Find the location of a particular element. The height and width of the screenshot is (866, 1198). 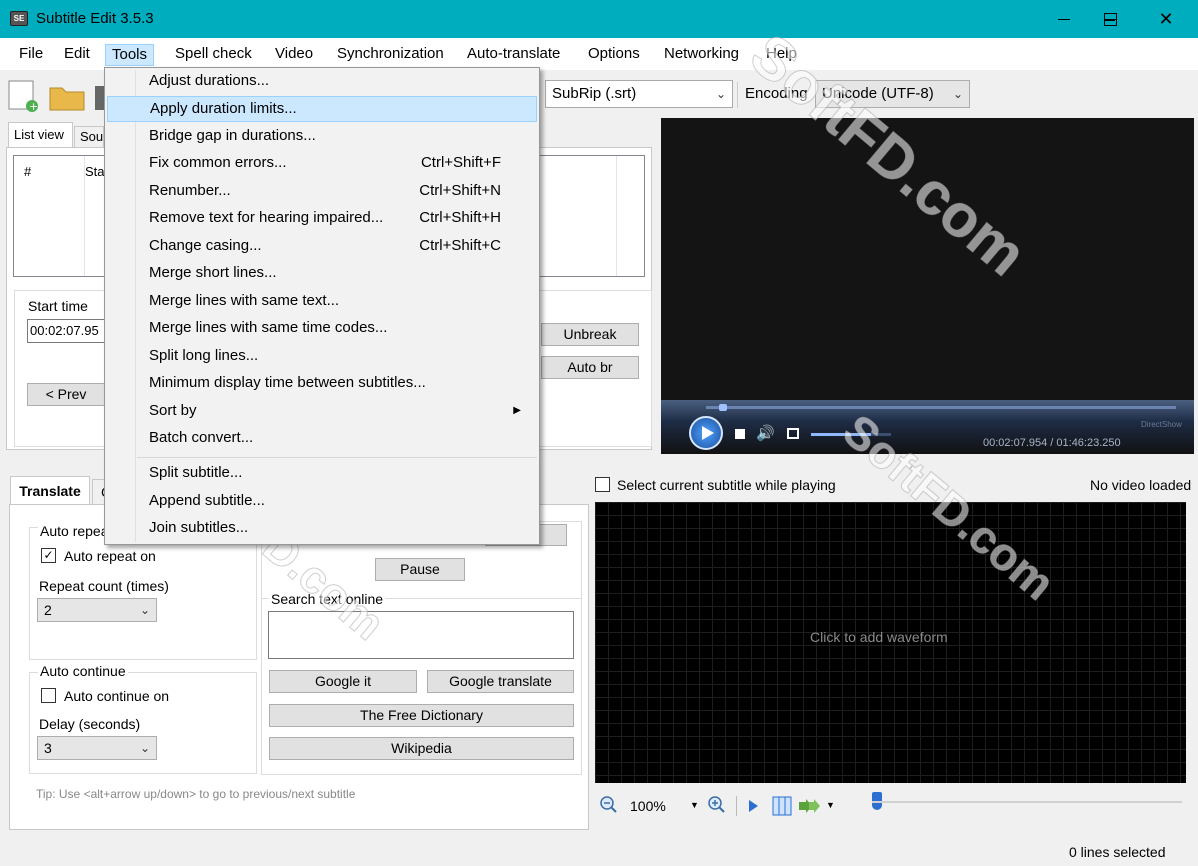

col-number: # is located at coordinates (27, 171).